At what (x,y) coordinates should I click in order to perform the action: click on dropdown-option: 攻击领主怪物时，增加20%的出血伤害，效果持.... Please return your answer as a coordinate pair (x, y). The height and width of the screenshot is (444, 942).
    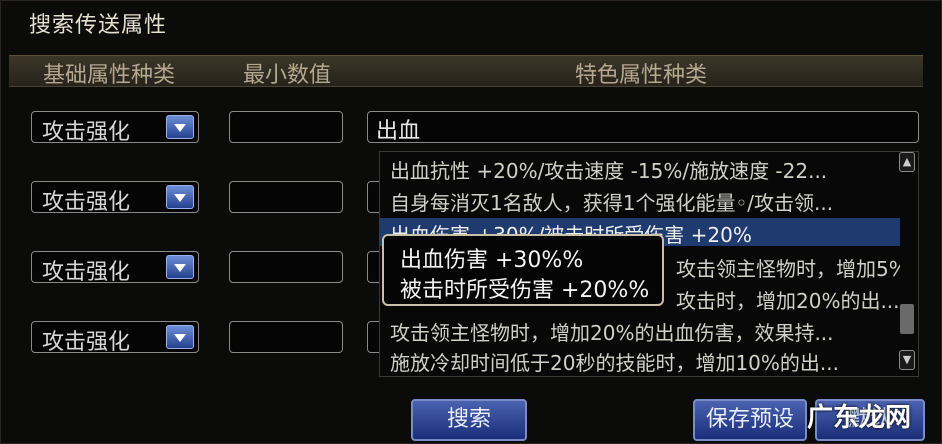
    Looking at the image, I should click on (640, 330).